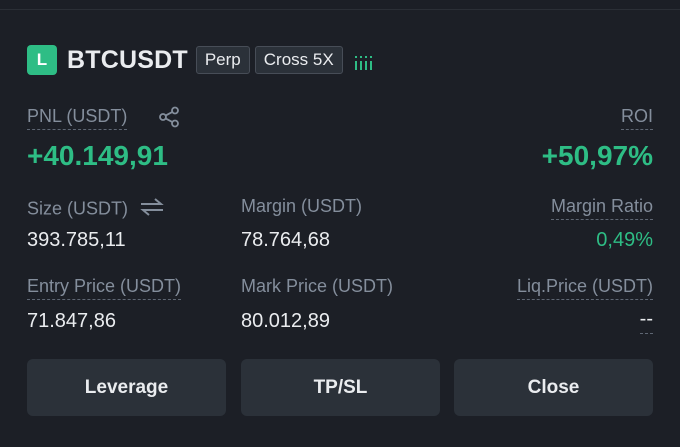  What do you see at coordinates (363, 60) in the screenshot?
I see `adl-indicator-icon` at bounding box center [363, 60].